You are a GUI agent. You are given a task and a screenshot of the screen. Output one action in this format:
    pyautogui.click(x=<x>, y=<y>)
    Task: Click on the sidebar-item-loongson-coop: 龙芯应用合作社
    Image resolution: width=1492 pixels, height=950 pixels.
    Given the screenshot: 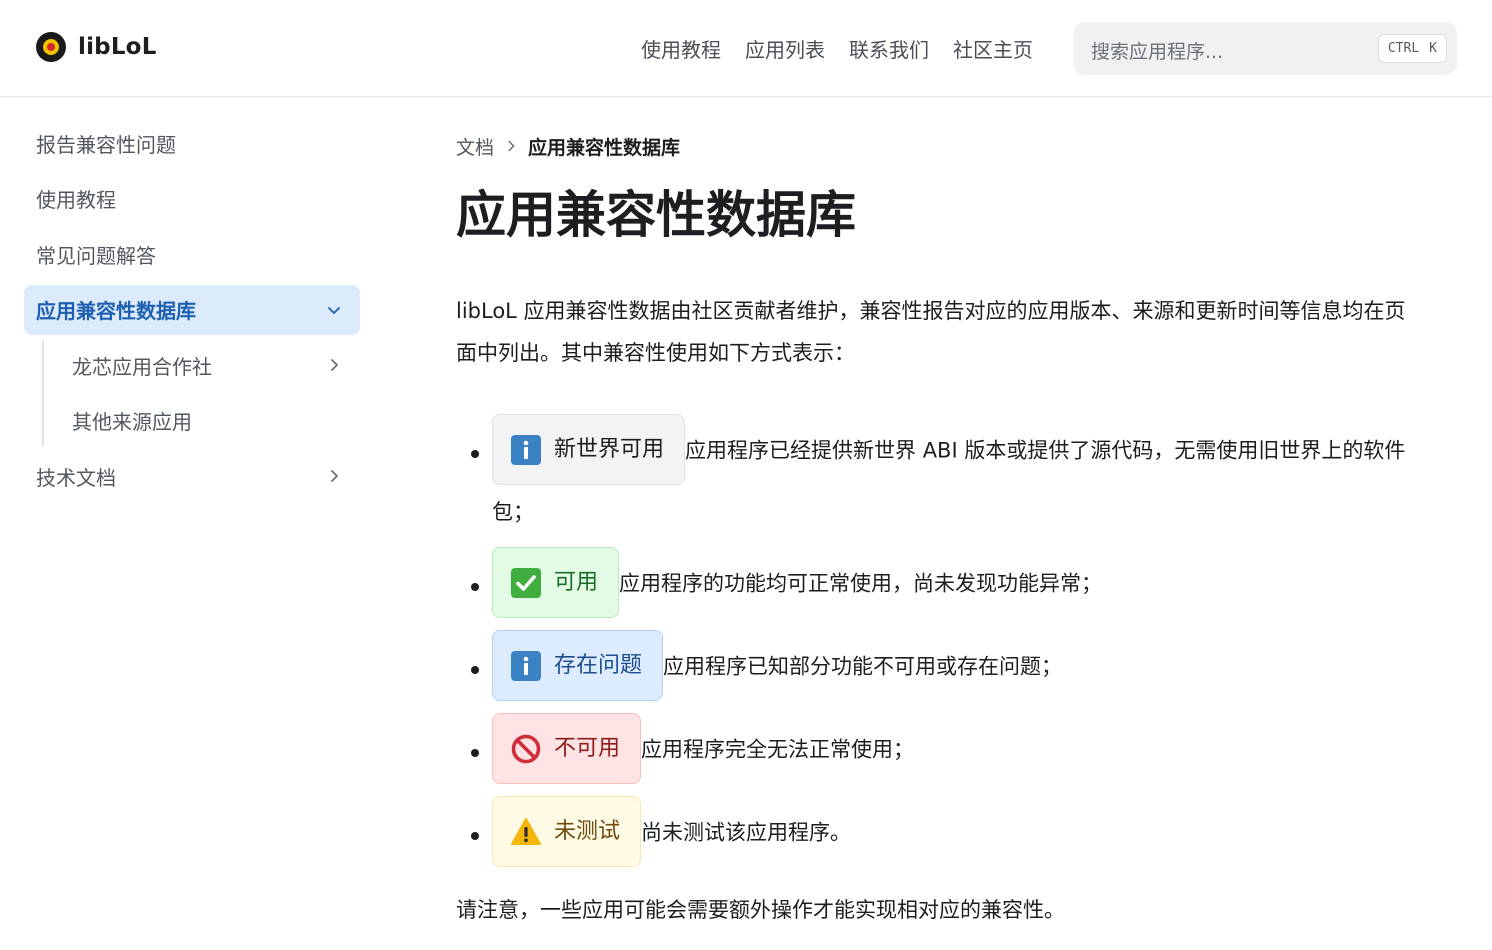 What is the action you would take?
    pyautogui.click(x=216, y=365)
    